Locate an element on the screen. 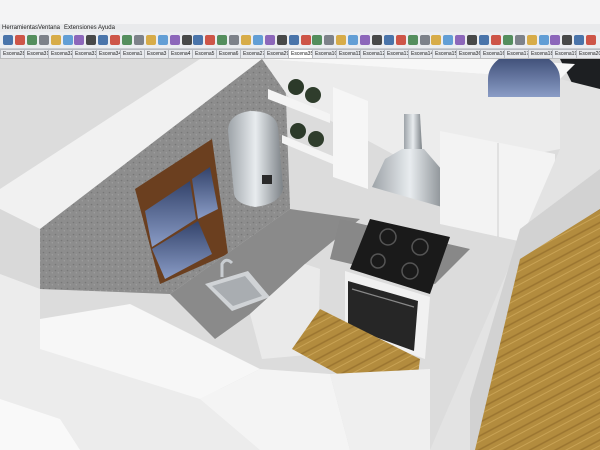 The height and width of the screenshot is (450, 600). rotate-icon is located at coordinates (115, 40).